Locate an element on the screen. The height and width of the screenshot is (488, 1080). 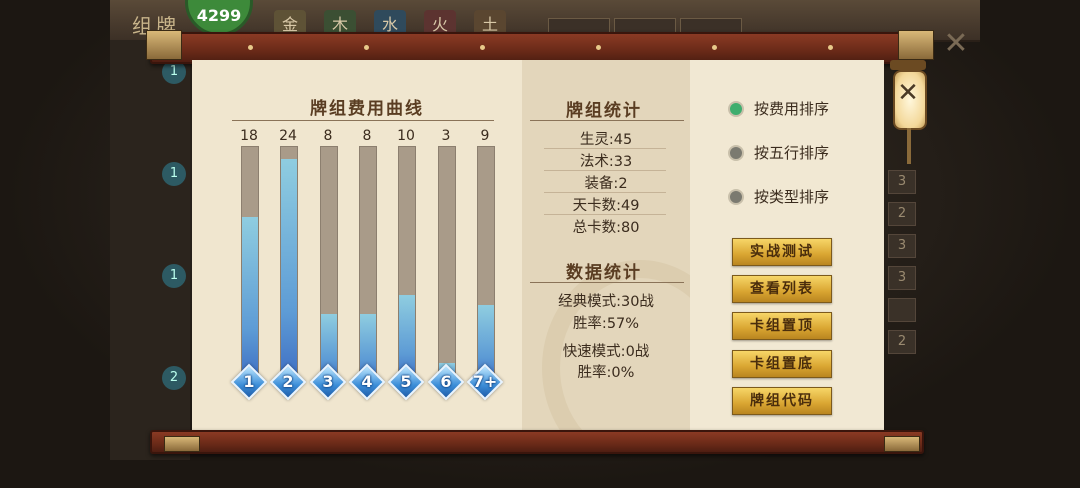
cost-curve-title: 牌组费用曲线 is located at coordinates (367, 109).